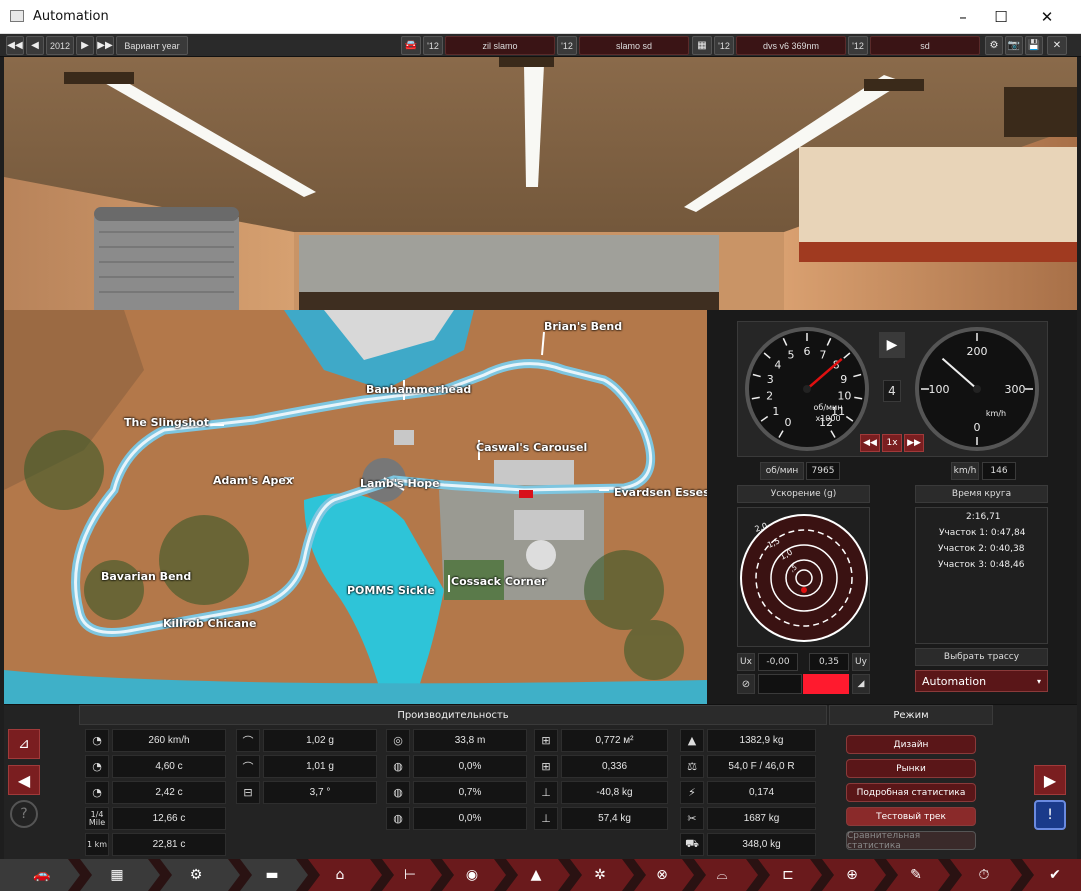 The height and width of the screenshot is (891, 1081). What do you see at coordinates (536, 875) in the screenshot?
I see `nav-suspension-icon: ▲` at bounding box center [536, 875].